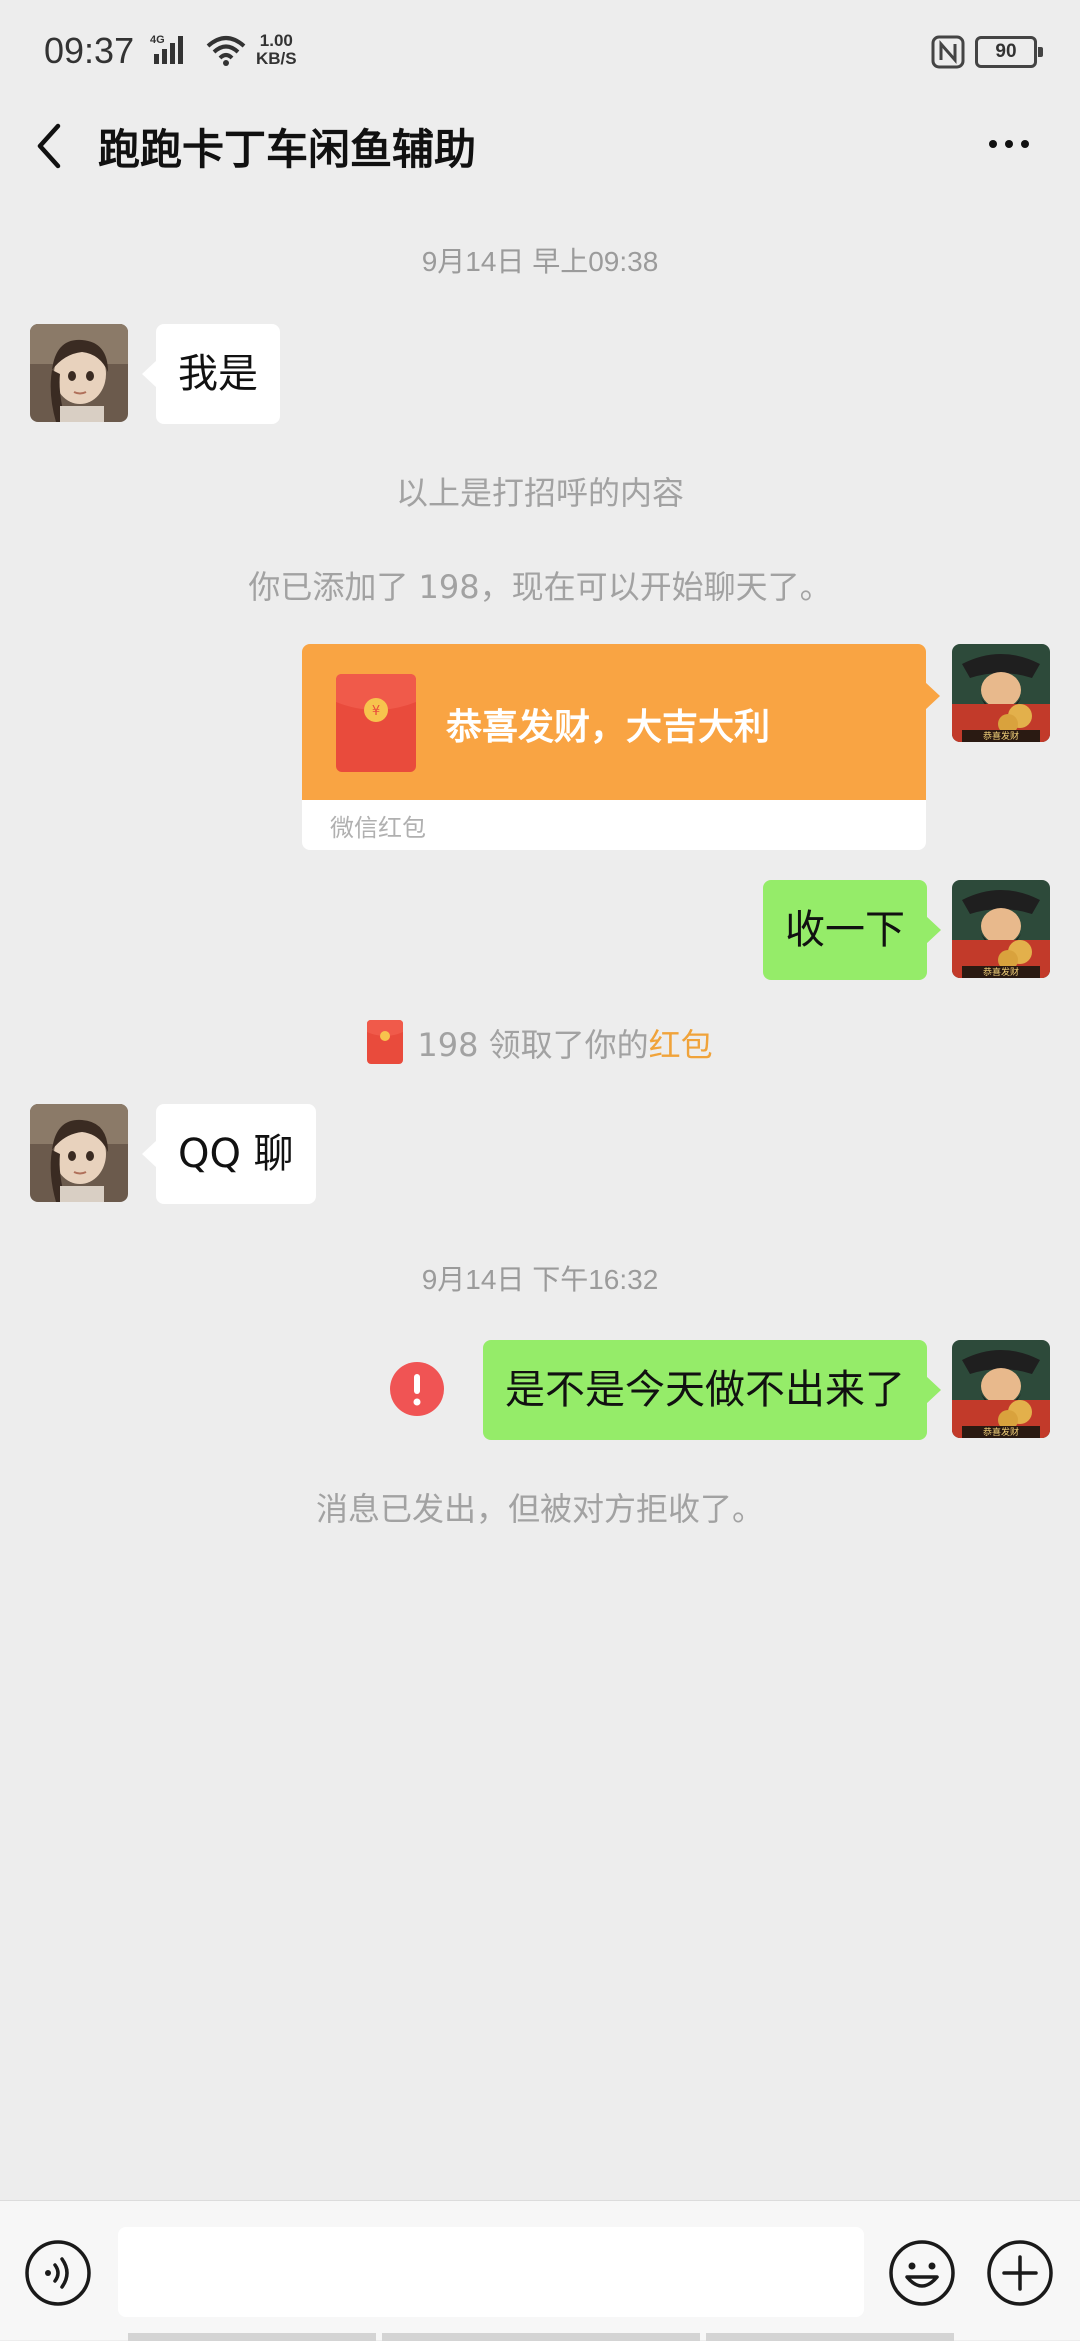  Describe the element at coordinates (712, 1390) in the screenshot. I see `sent-message-rejected: 是不是今天做不出来了` at that location.